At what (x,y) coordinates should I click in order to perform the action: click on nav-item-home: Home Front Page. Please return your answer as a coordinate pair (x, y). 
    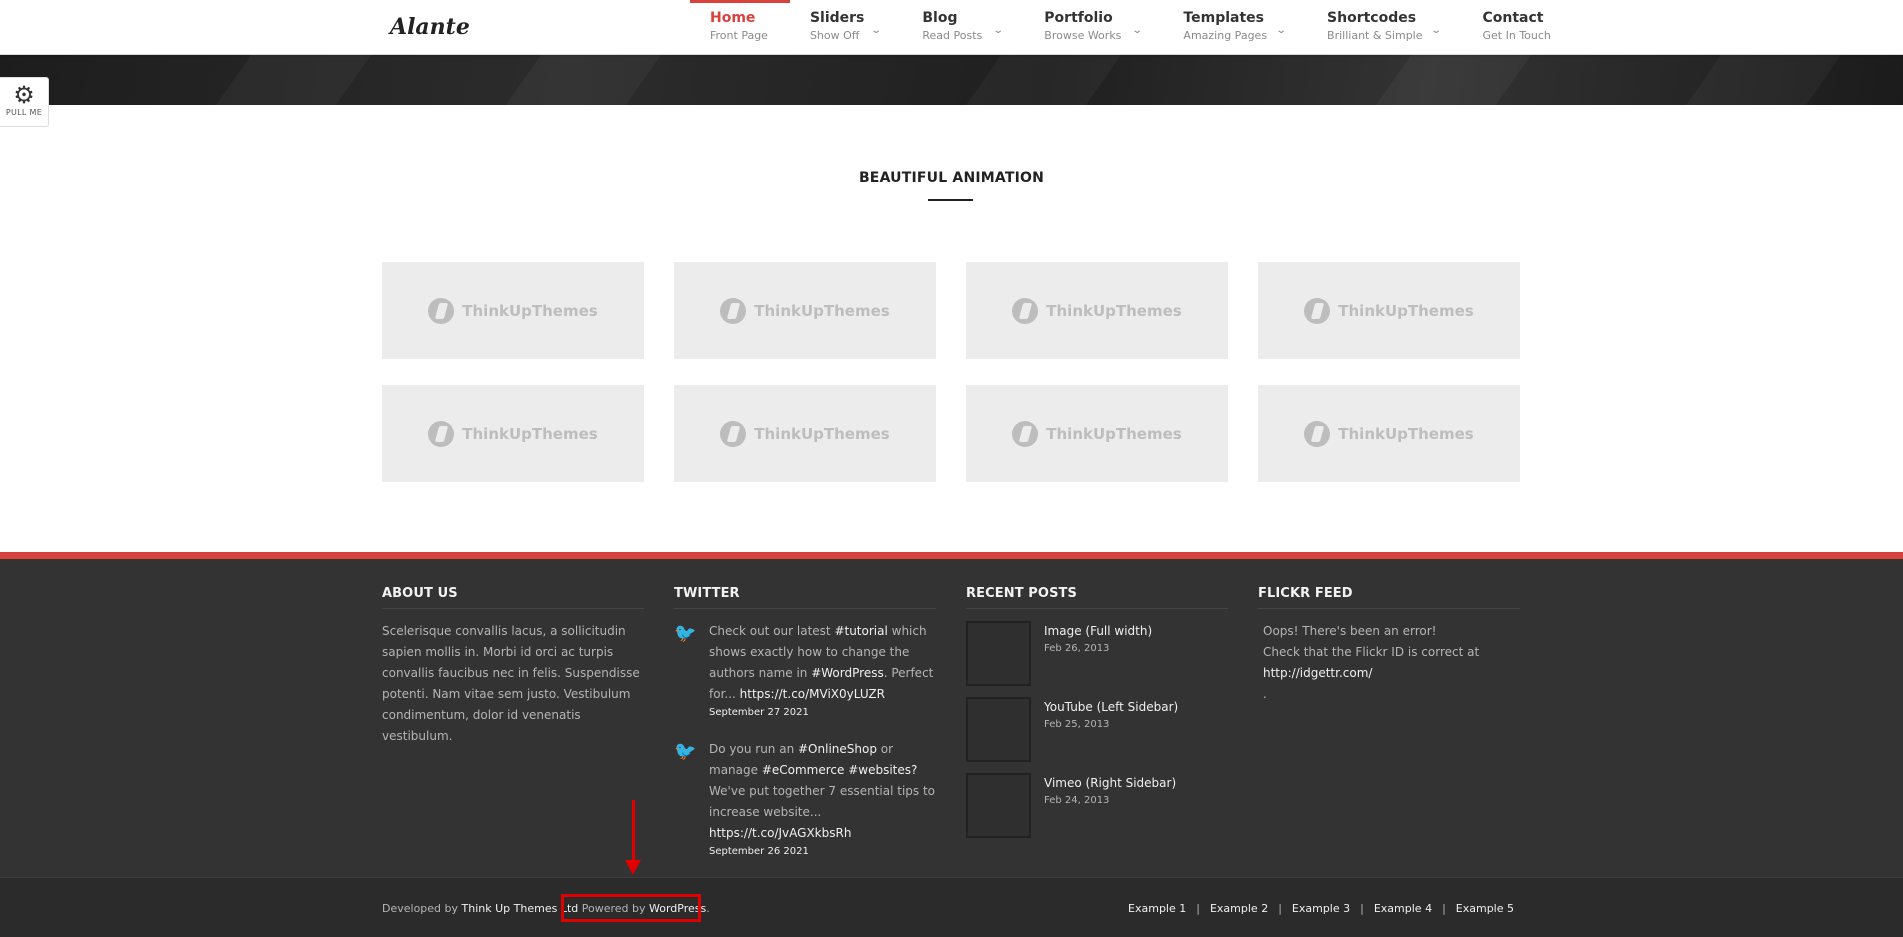
    Looking at the image, I should click on (740, 27).